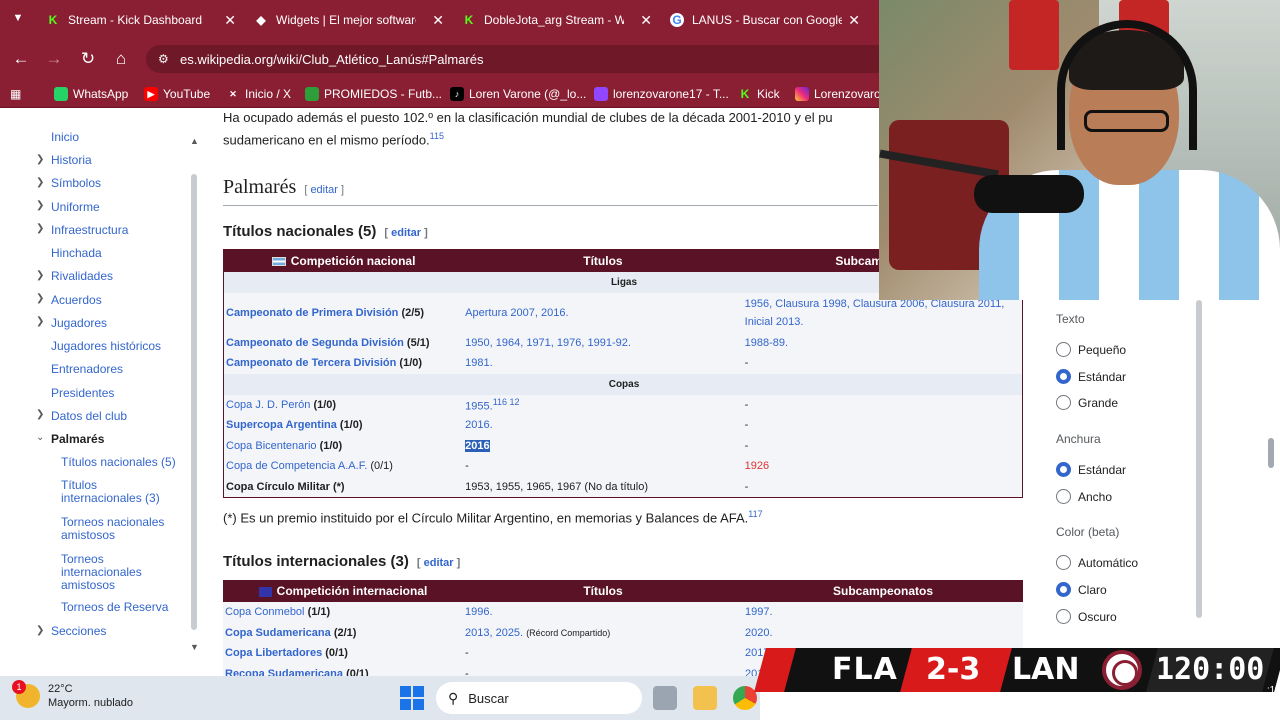  Describe the element at coordinates (78, 631) in the screenshot. I see `toc-item-secciones: Secciones` at that location.